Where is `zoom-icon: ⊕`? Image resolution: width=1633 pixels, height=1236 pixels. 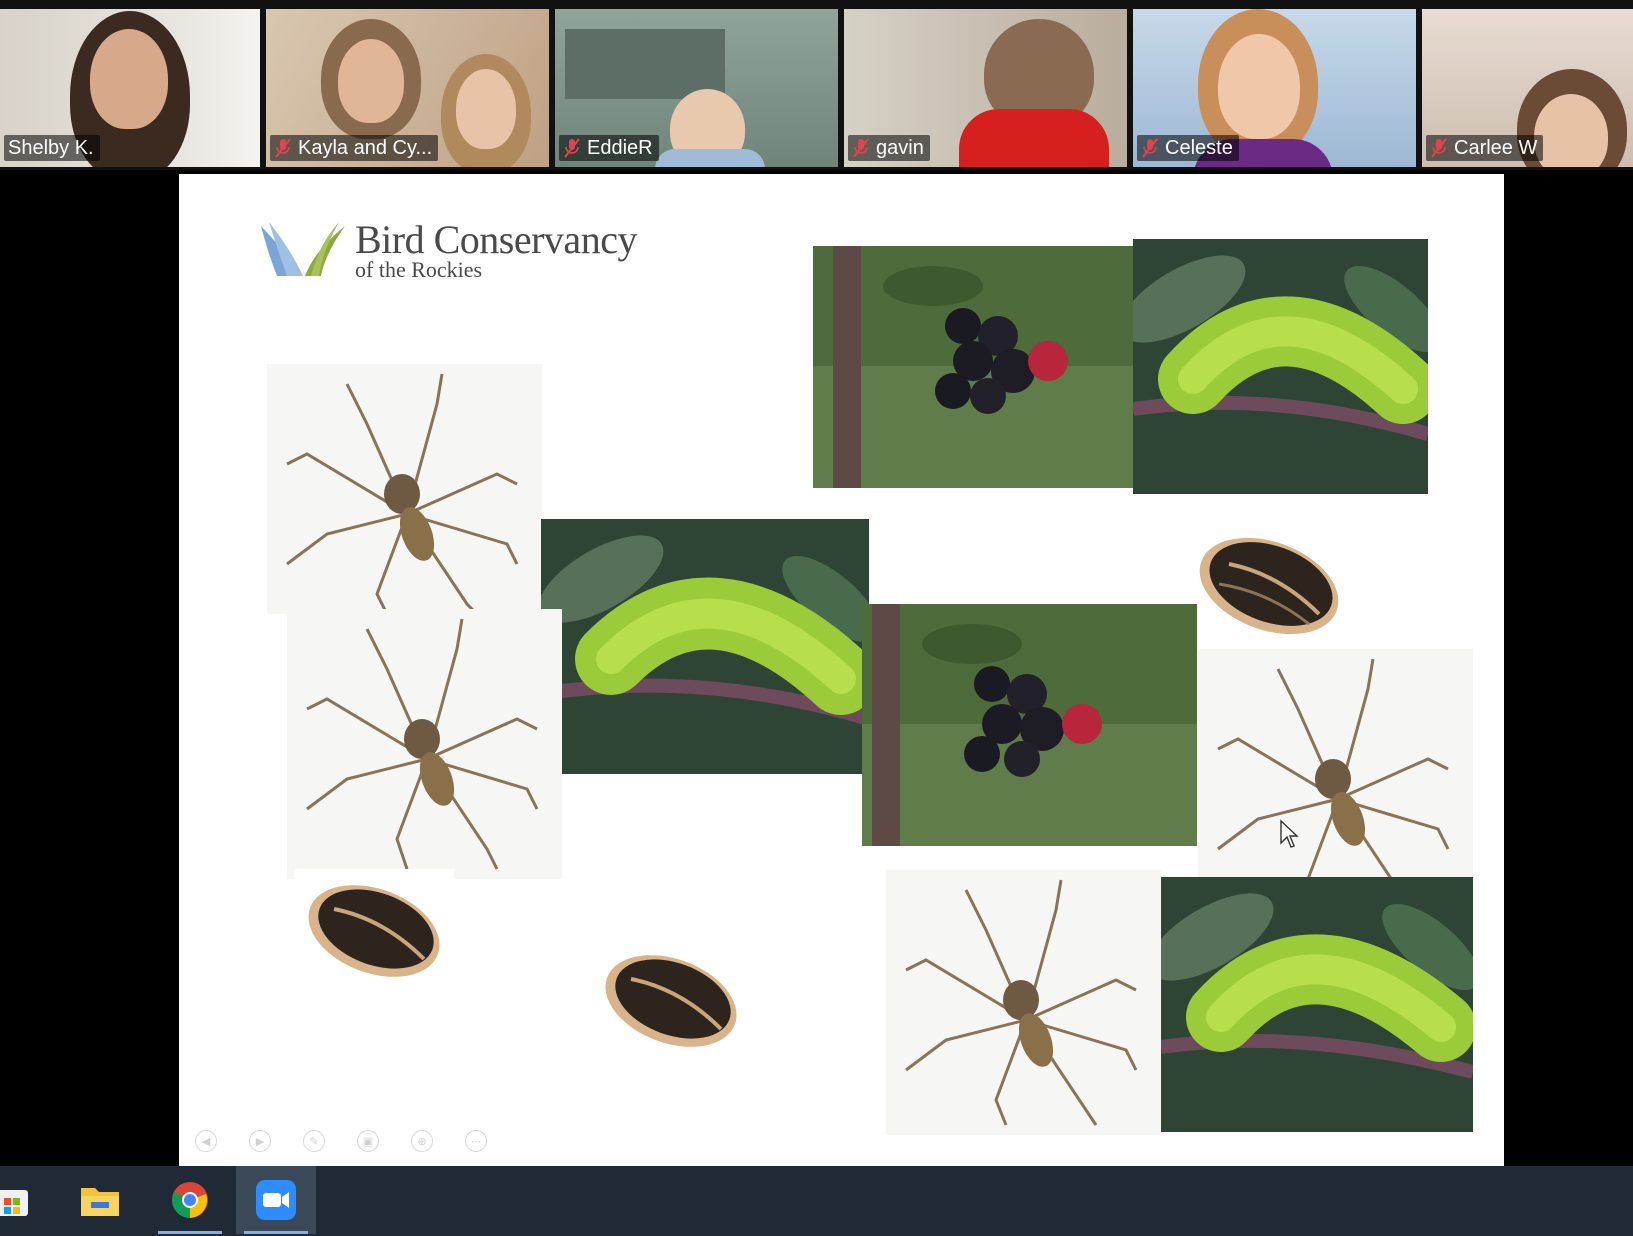 zoom-icon: ⊕ is located at coordinates (422, 1141).